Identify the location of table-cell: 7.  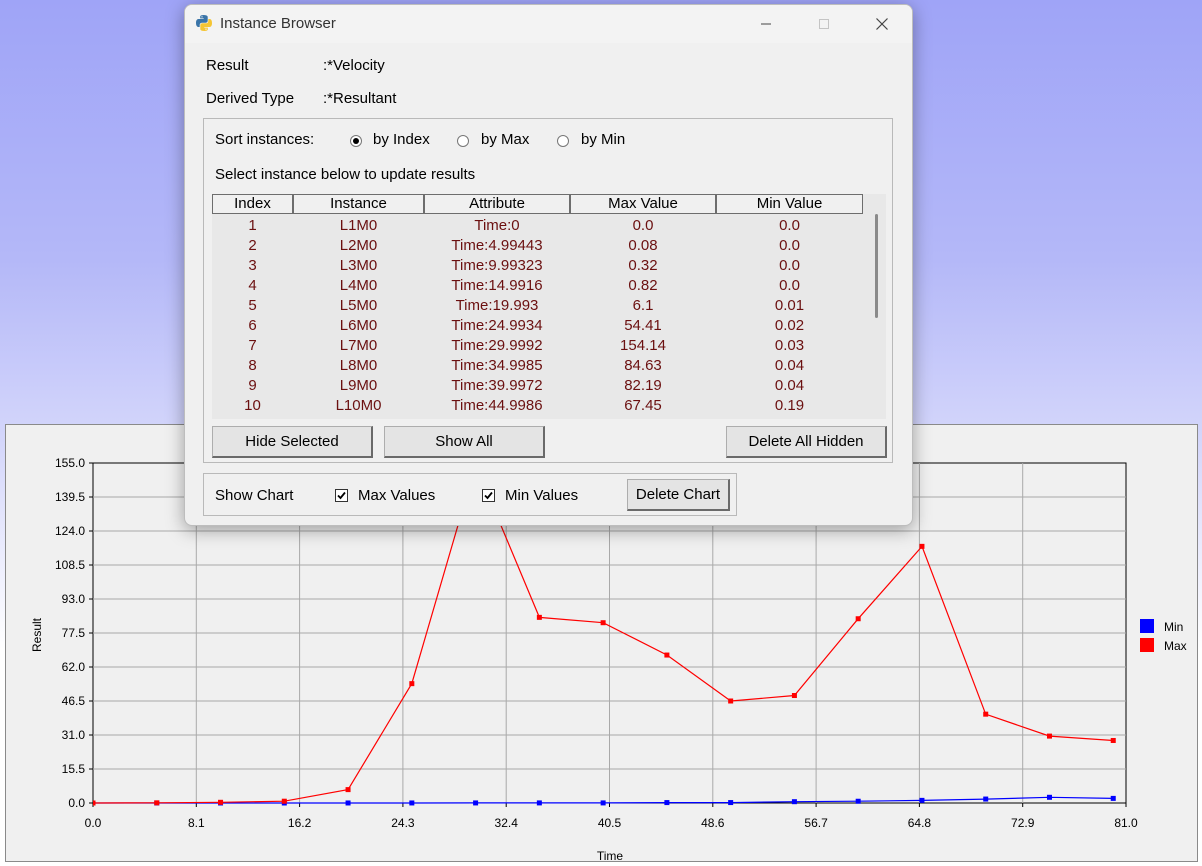
(252, 345).